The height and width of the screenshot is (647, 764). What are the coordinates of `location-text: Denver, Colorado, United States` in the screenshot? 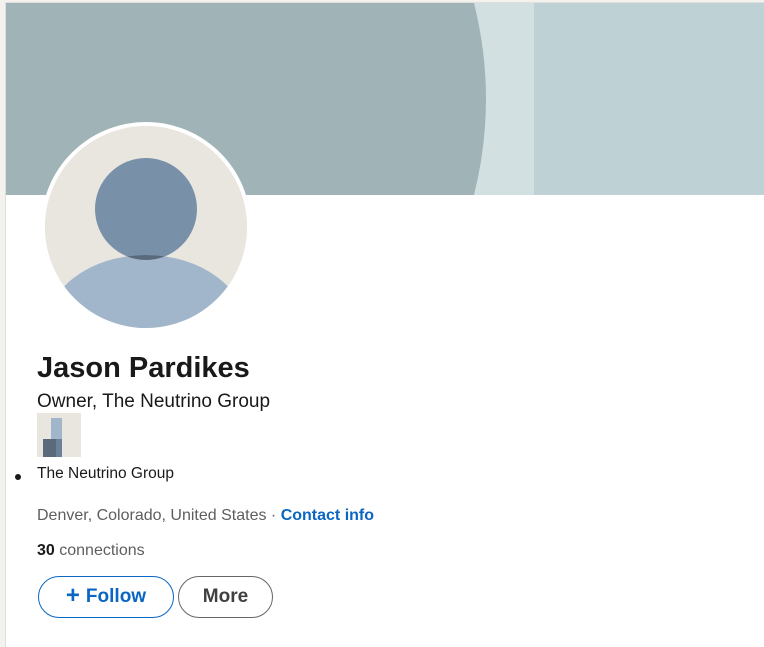 It's located at (152, 515).